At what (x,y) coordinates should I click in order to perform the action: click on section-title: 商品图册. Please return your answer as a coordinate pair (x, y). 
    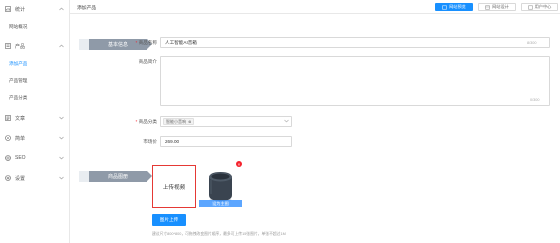
    Looking at the image, I should click on (118, 176).